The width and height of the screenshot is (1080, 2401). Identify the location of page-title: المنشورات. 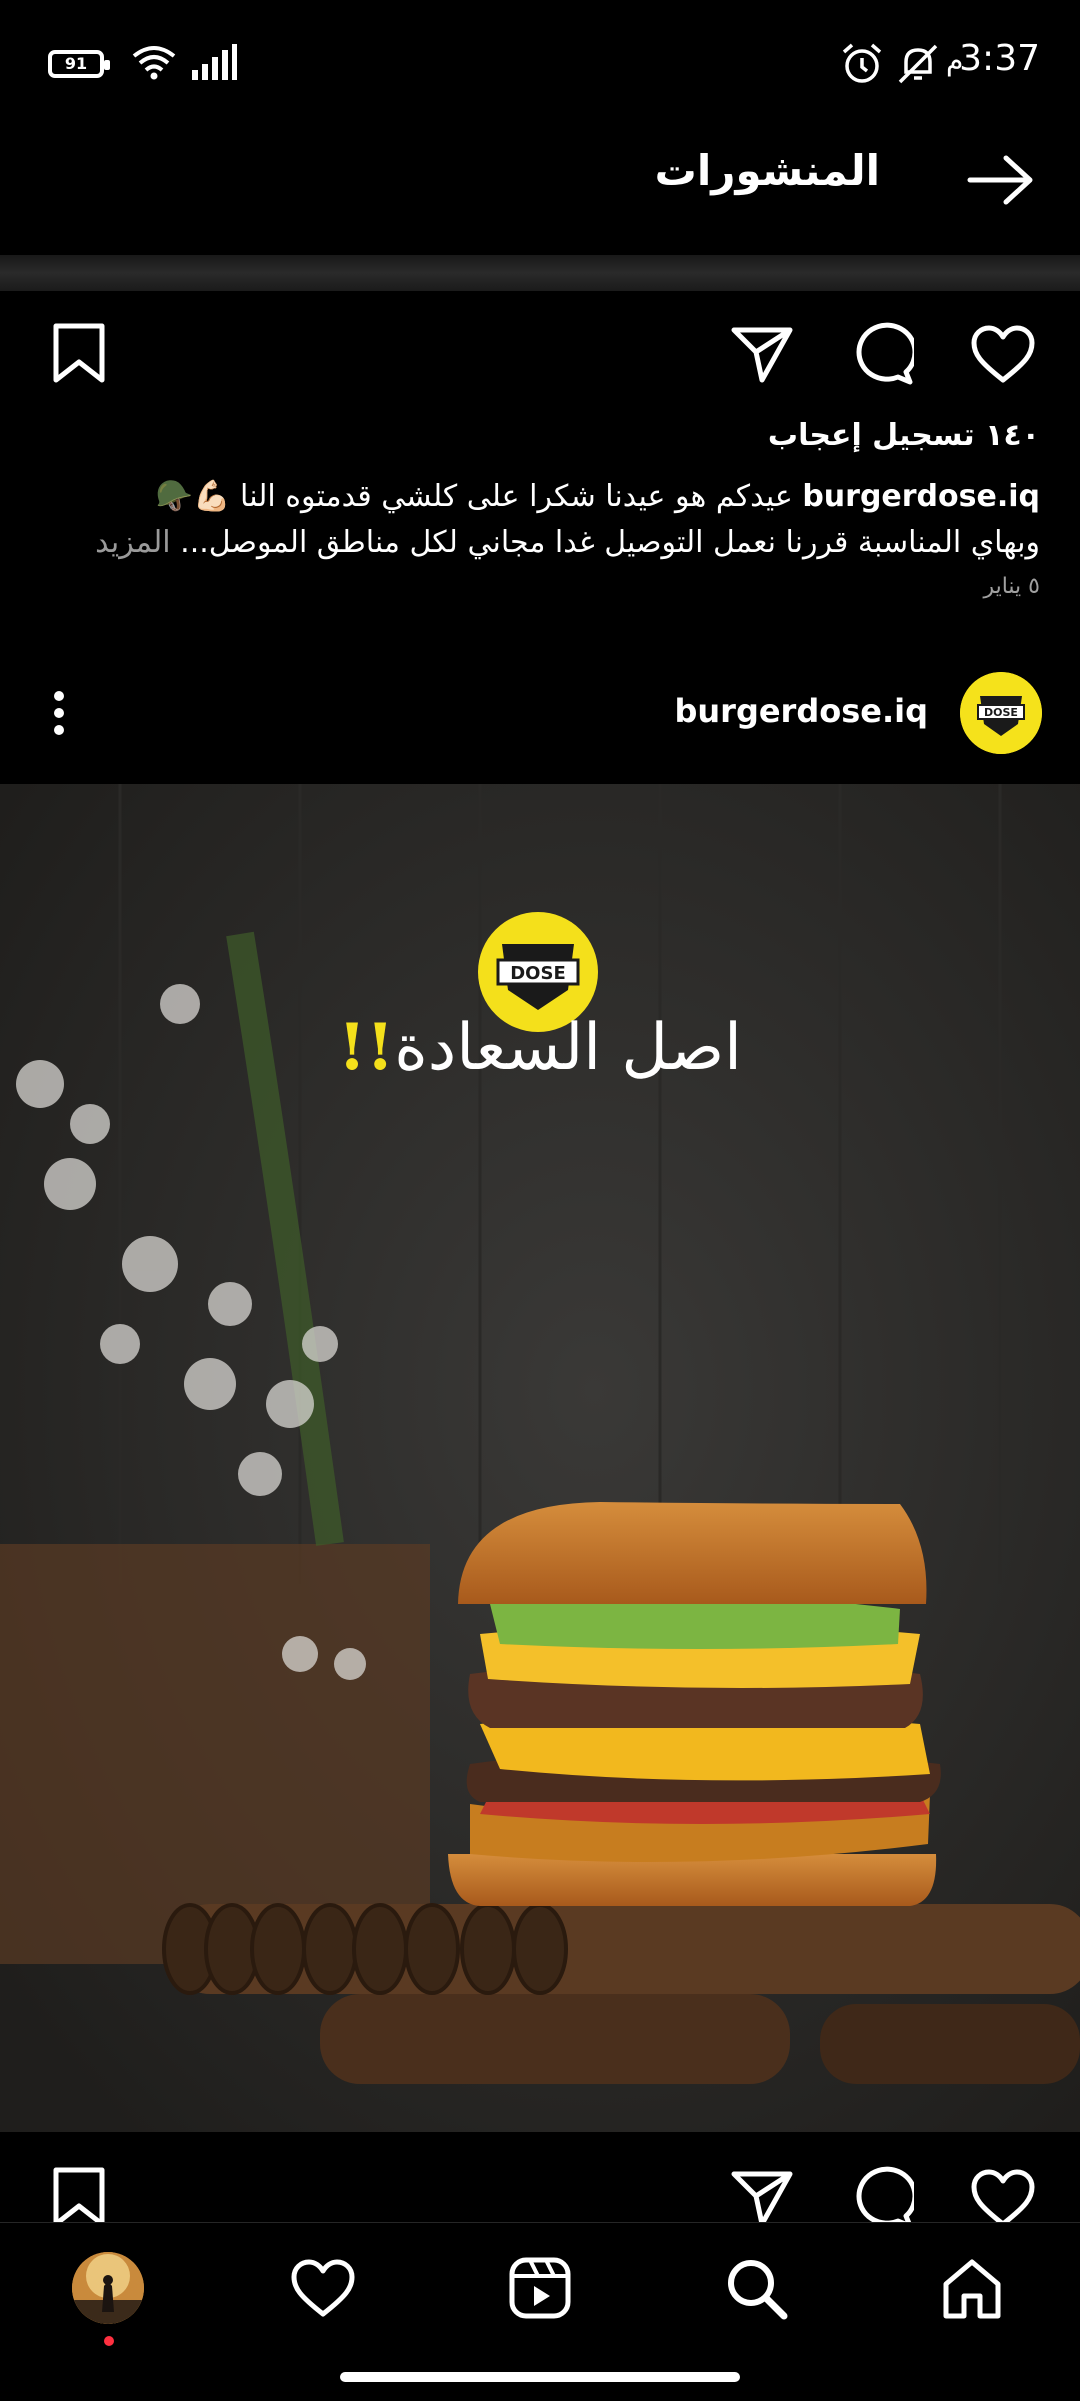
(767, 170).